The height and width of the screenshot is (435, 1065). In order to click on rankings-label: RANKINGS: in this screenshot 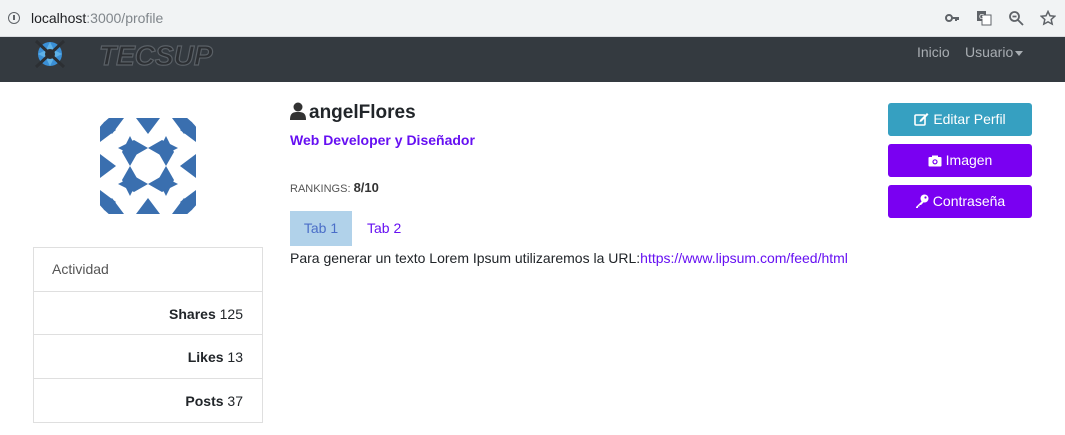, I will do `click(320, 189)`.